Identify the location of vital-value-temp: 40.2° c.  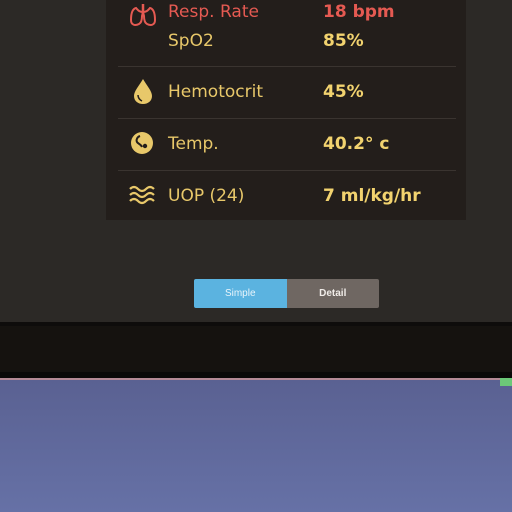
(356, 144).